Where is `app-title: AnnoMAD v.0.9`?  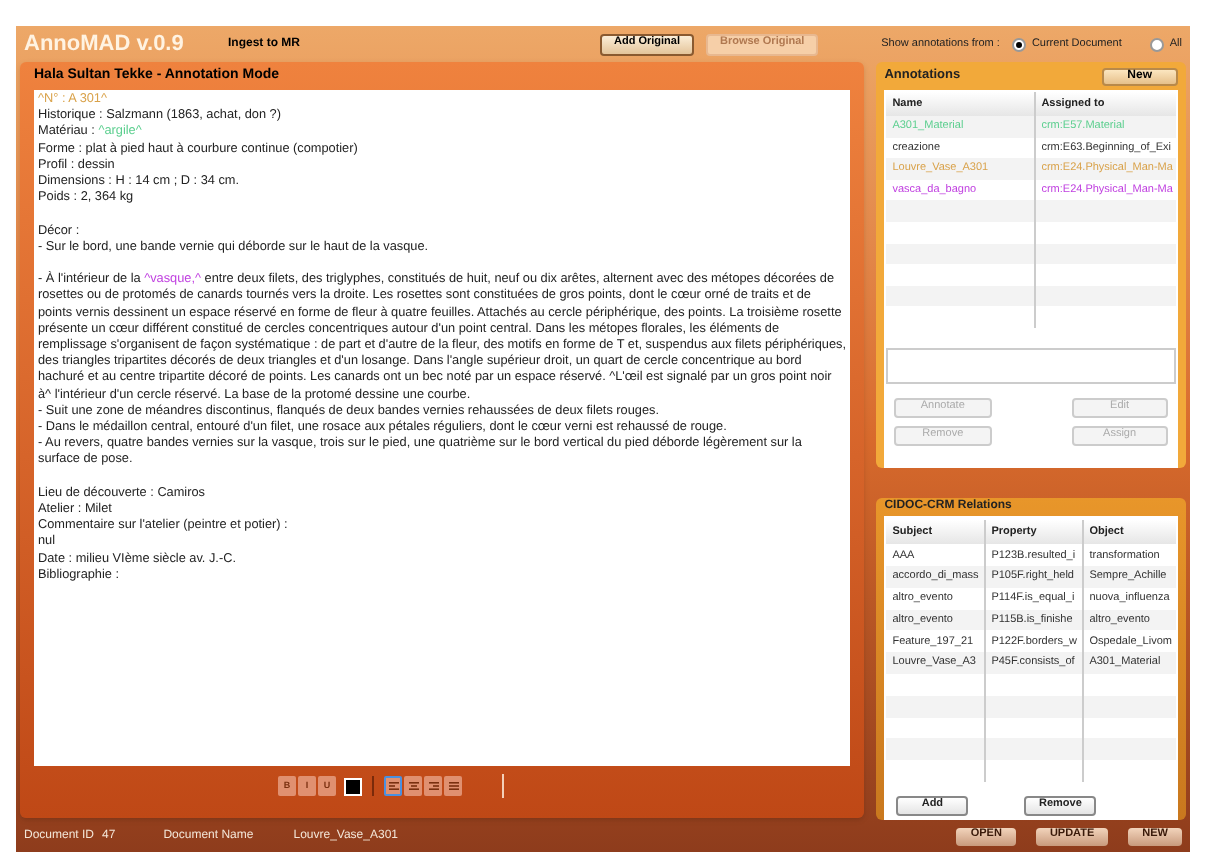 app-title: AnnoMAD v.0.9 is located at coordinates (105, 44).